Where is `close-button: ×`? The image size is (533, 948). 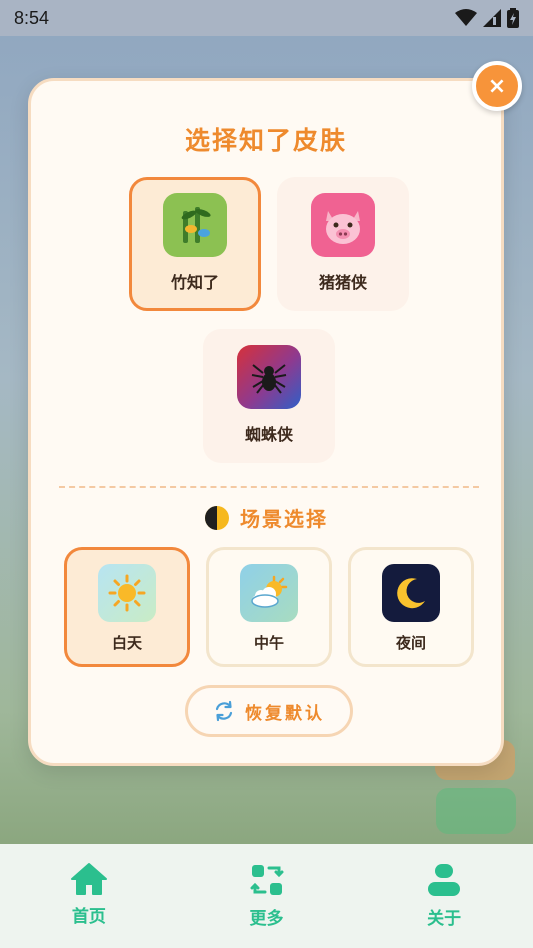 close-button: × is located at coordinates (497, 86).